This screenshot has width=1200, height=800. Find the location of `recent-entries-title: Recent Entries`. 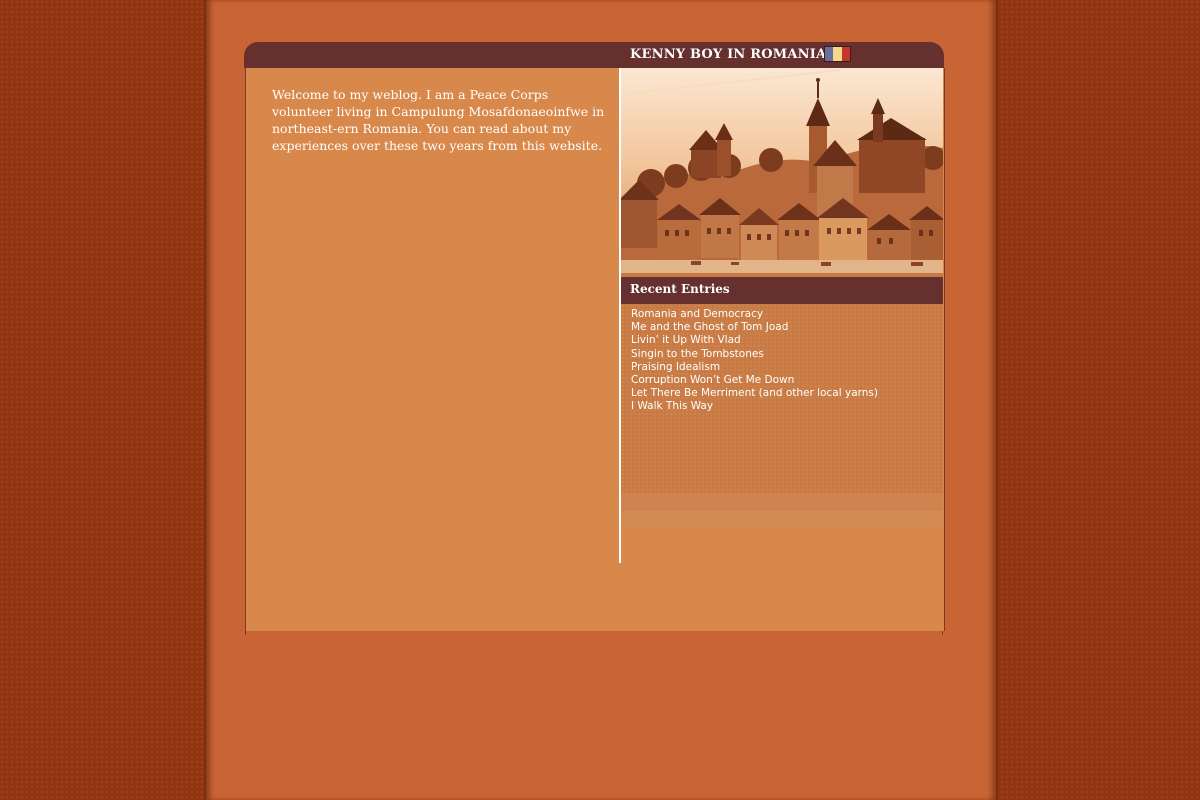

recent-entries-title: Recent Entries is located at coordinates (680, 289).